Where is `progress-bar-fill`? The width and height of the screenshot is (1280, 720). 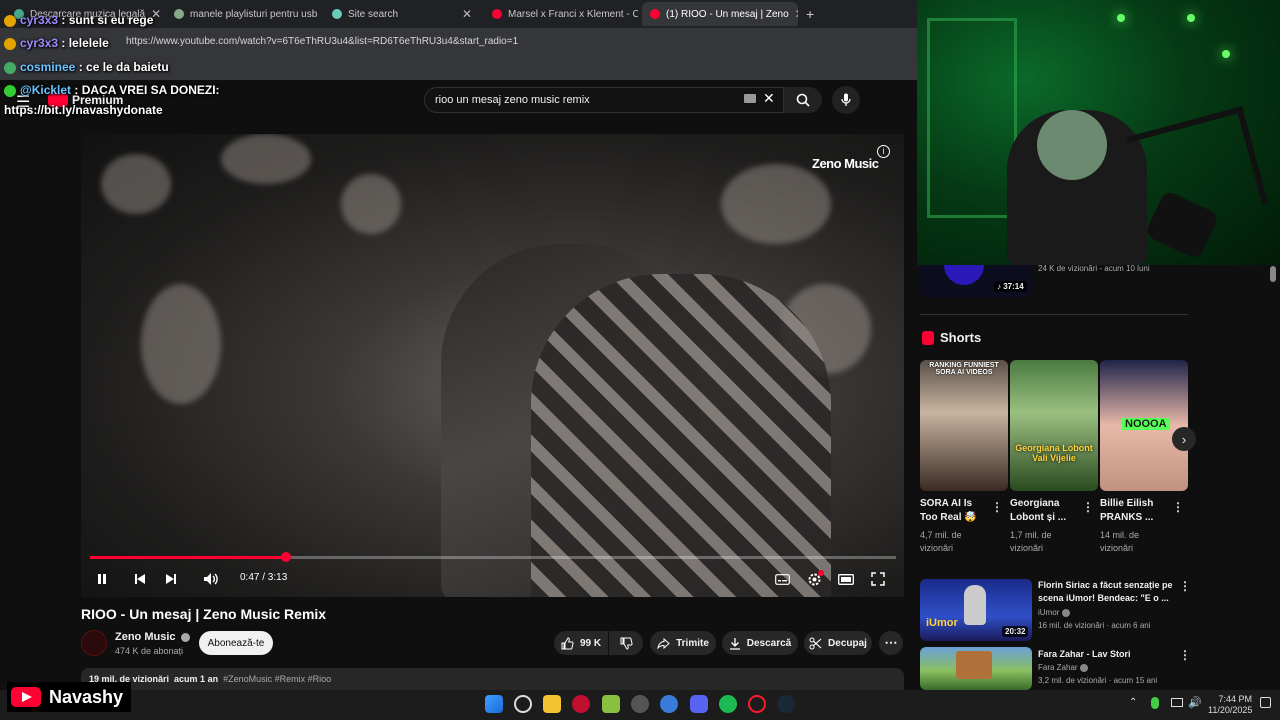
progress-bar-fill is located at coordinates (188, 557).